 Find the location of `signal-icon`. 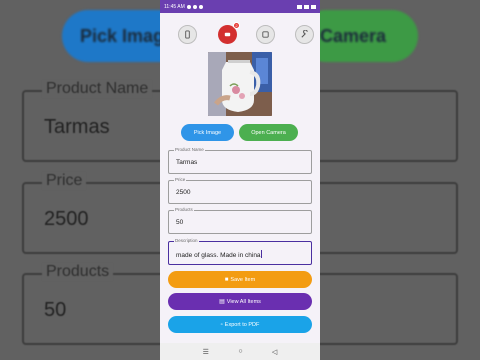

signal-icon is located at coordinates (299, 6).